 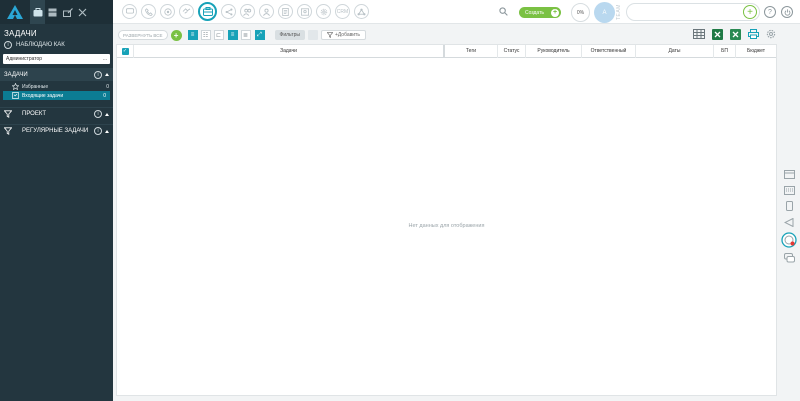 I want to click on filters-button: Фильтры, so click(x=289, y=35).